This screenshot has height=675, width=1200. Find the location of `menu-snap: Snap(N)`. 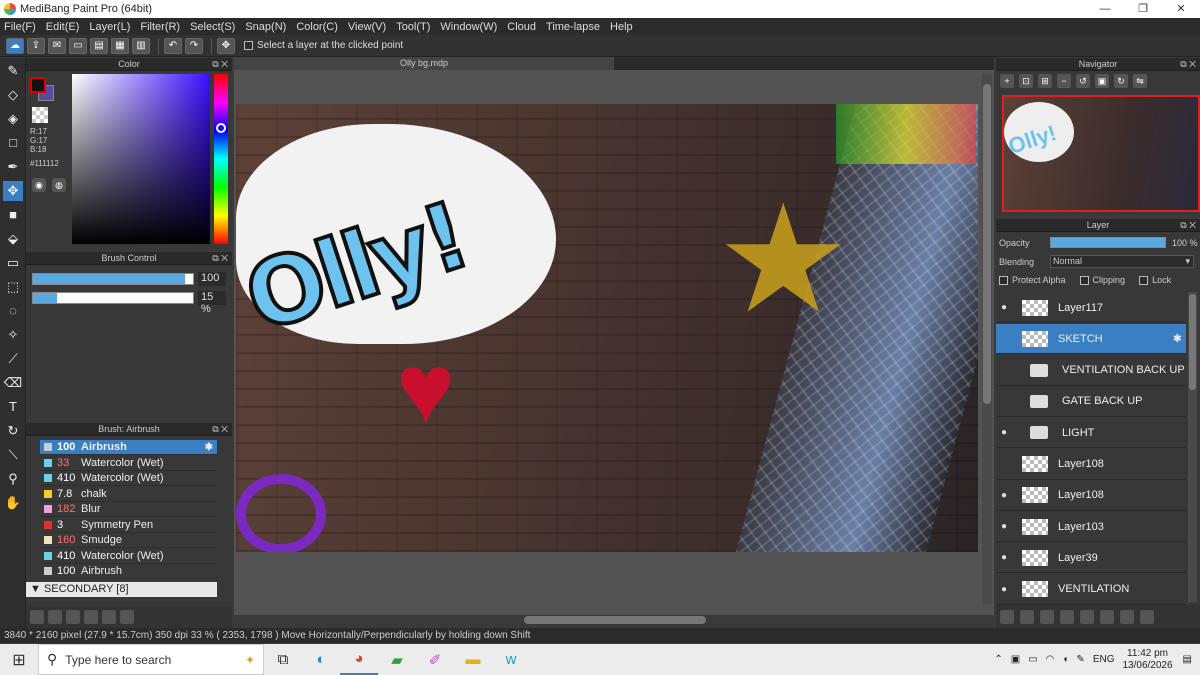

menu-snap: Snap(N) is located at coordinates (265, 27).